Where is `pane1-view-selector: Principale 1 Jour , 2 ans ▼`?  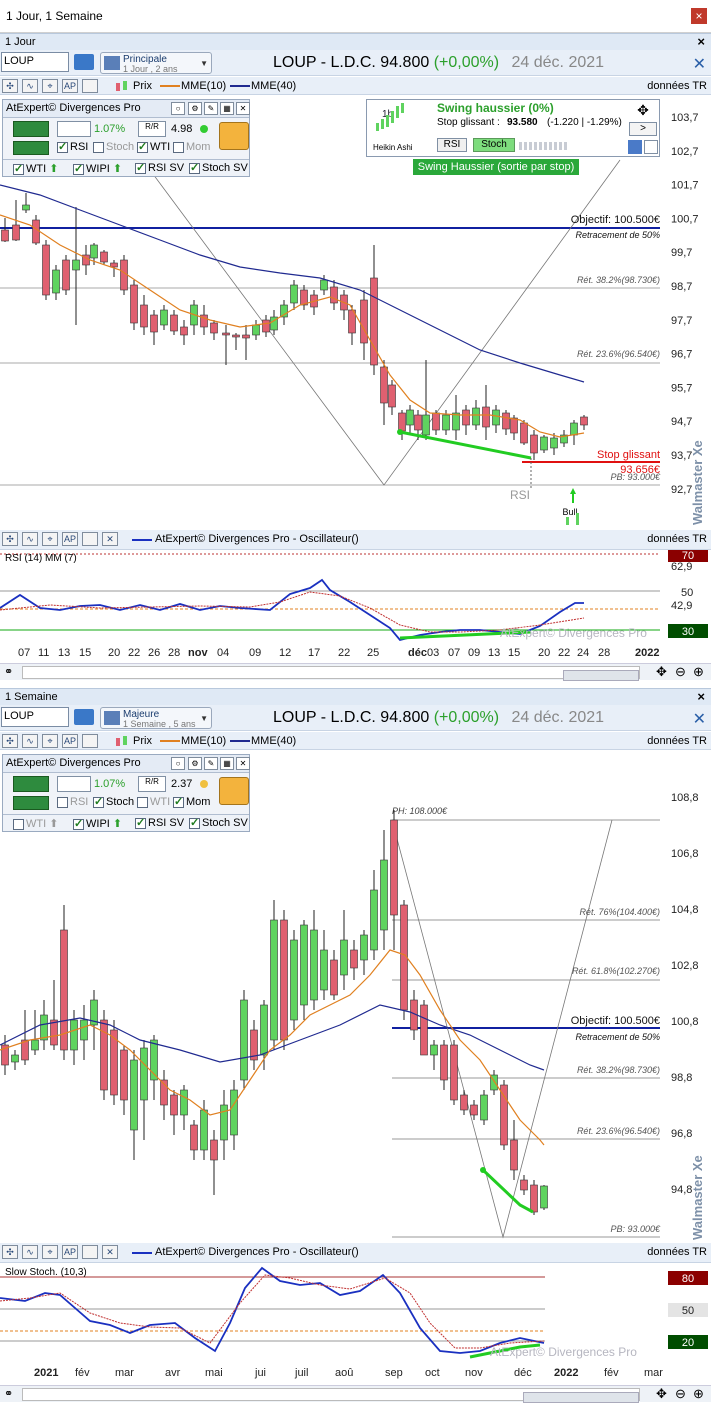 pane1-view-selector: Principale 1 Jour , 2 ans ▼ is located at coordinates (156, 63).